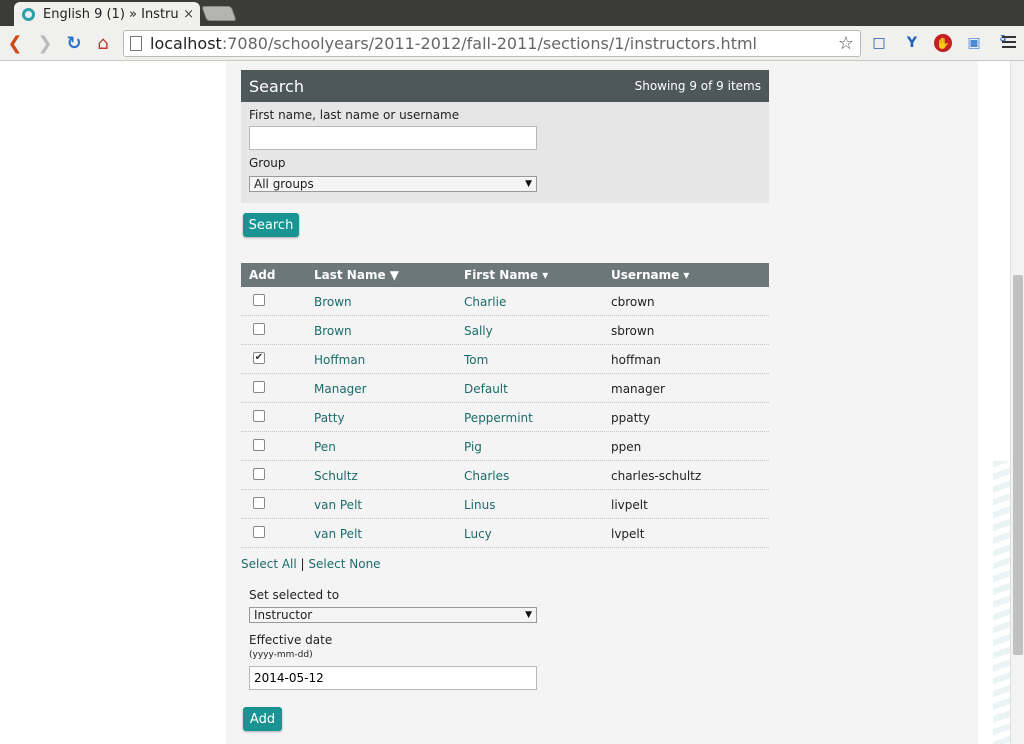 This screenshot has height=744, width=1024. What do you see at coordinates (650, 275) in the screenshot?
I see `header-username: Username ▾` at bounding box center [650, 275].